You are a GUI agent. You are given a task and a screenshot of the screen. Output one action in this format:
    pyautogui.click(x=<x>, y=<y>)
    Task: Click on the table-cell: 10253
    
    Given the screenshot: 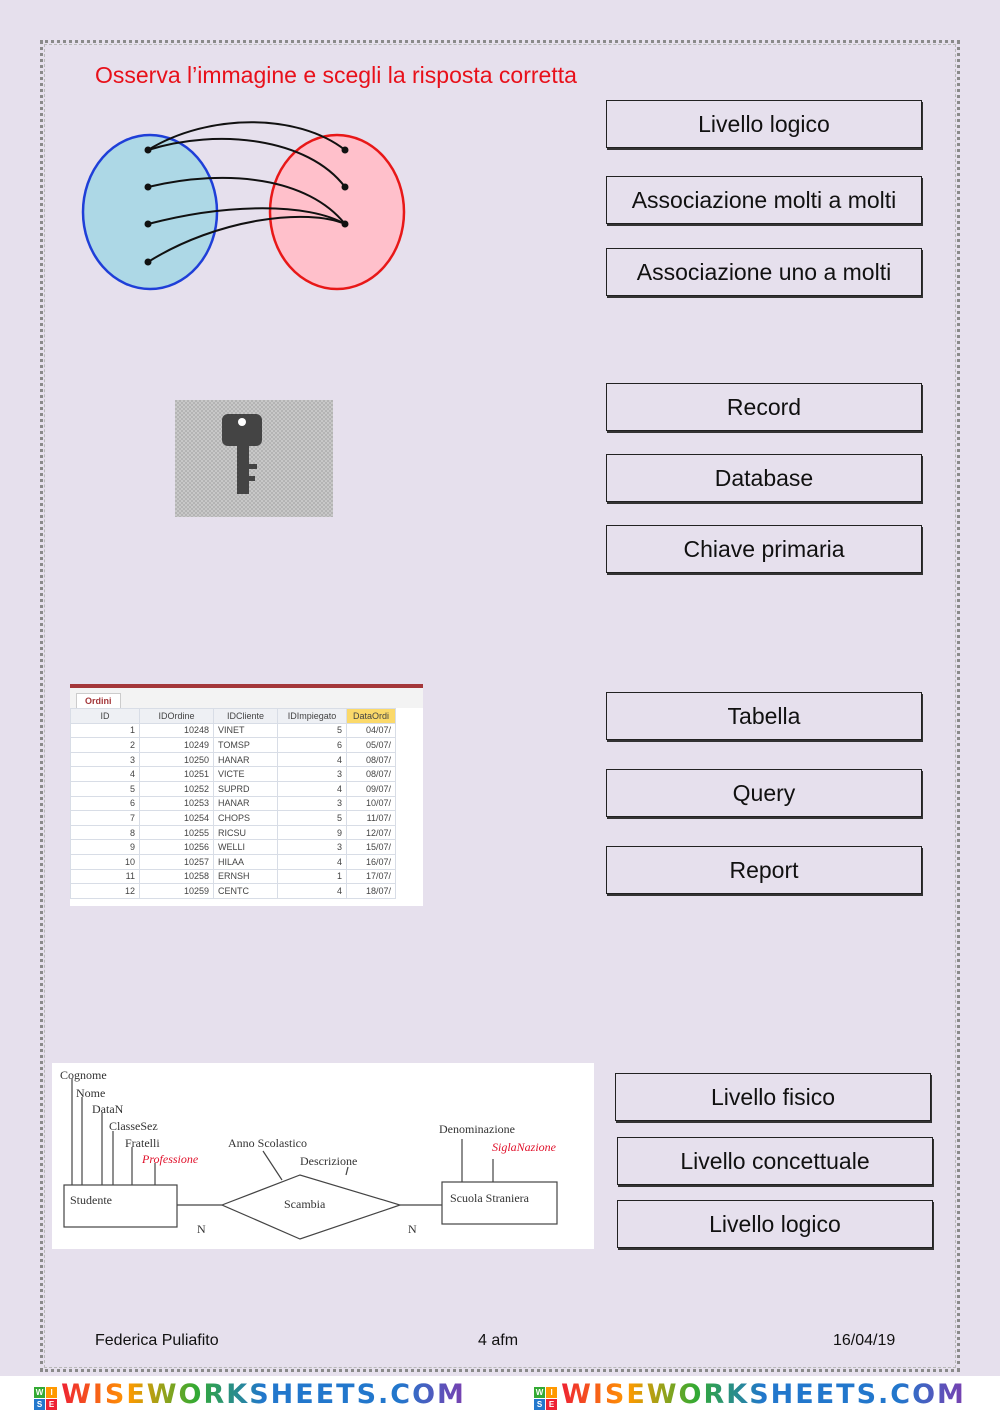 What is the action you would take?
    pyautogui.click(x=176, y=803)
    